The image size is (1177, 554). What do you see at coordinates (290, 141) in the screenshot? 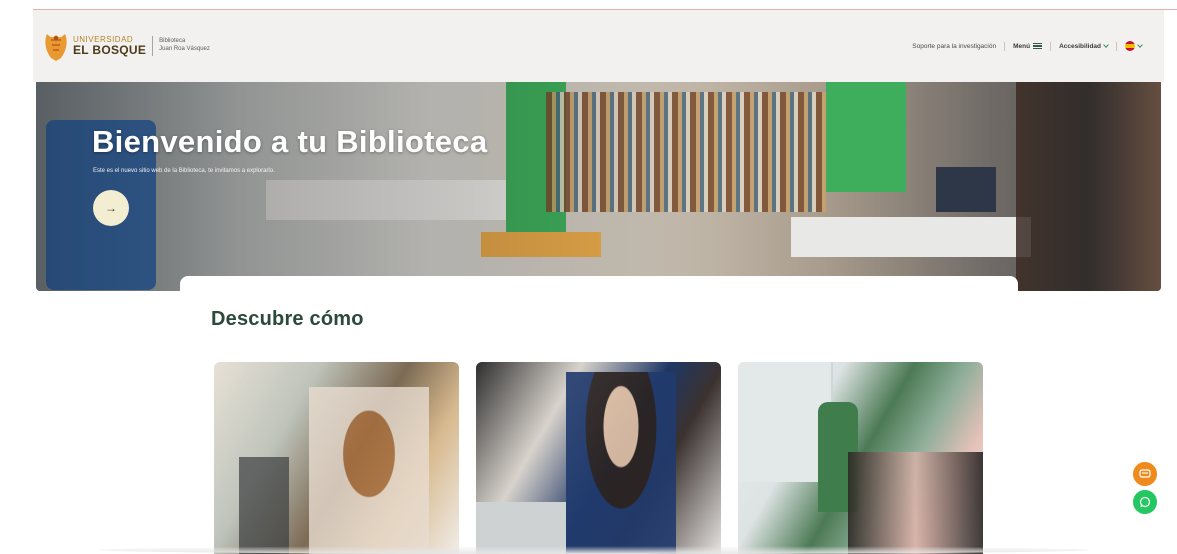
I see `hero-title: Bienvenido a tu Biblioteca` at bounding box center [290, 141].